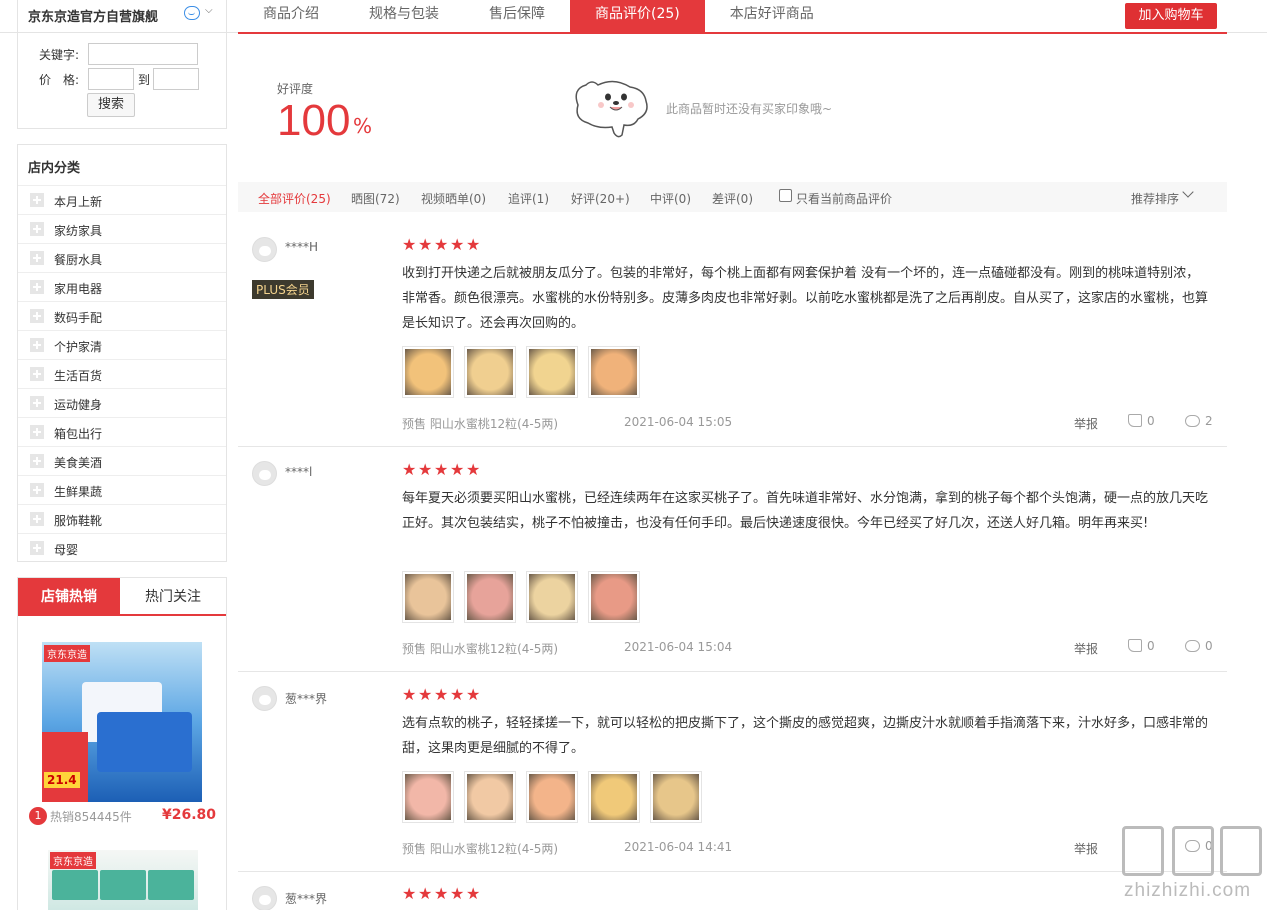 The image size is (1267, 910). What do you see at coordinates (111, 79) in the screenshot?
I see `price-min-input` at bounding box center [111, 79].